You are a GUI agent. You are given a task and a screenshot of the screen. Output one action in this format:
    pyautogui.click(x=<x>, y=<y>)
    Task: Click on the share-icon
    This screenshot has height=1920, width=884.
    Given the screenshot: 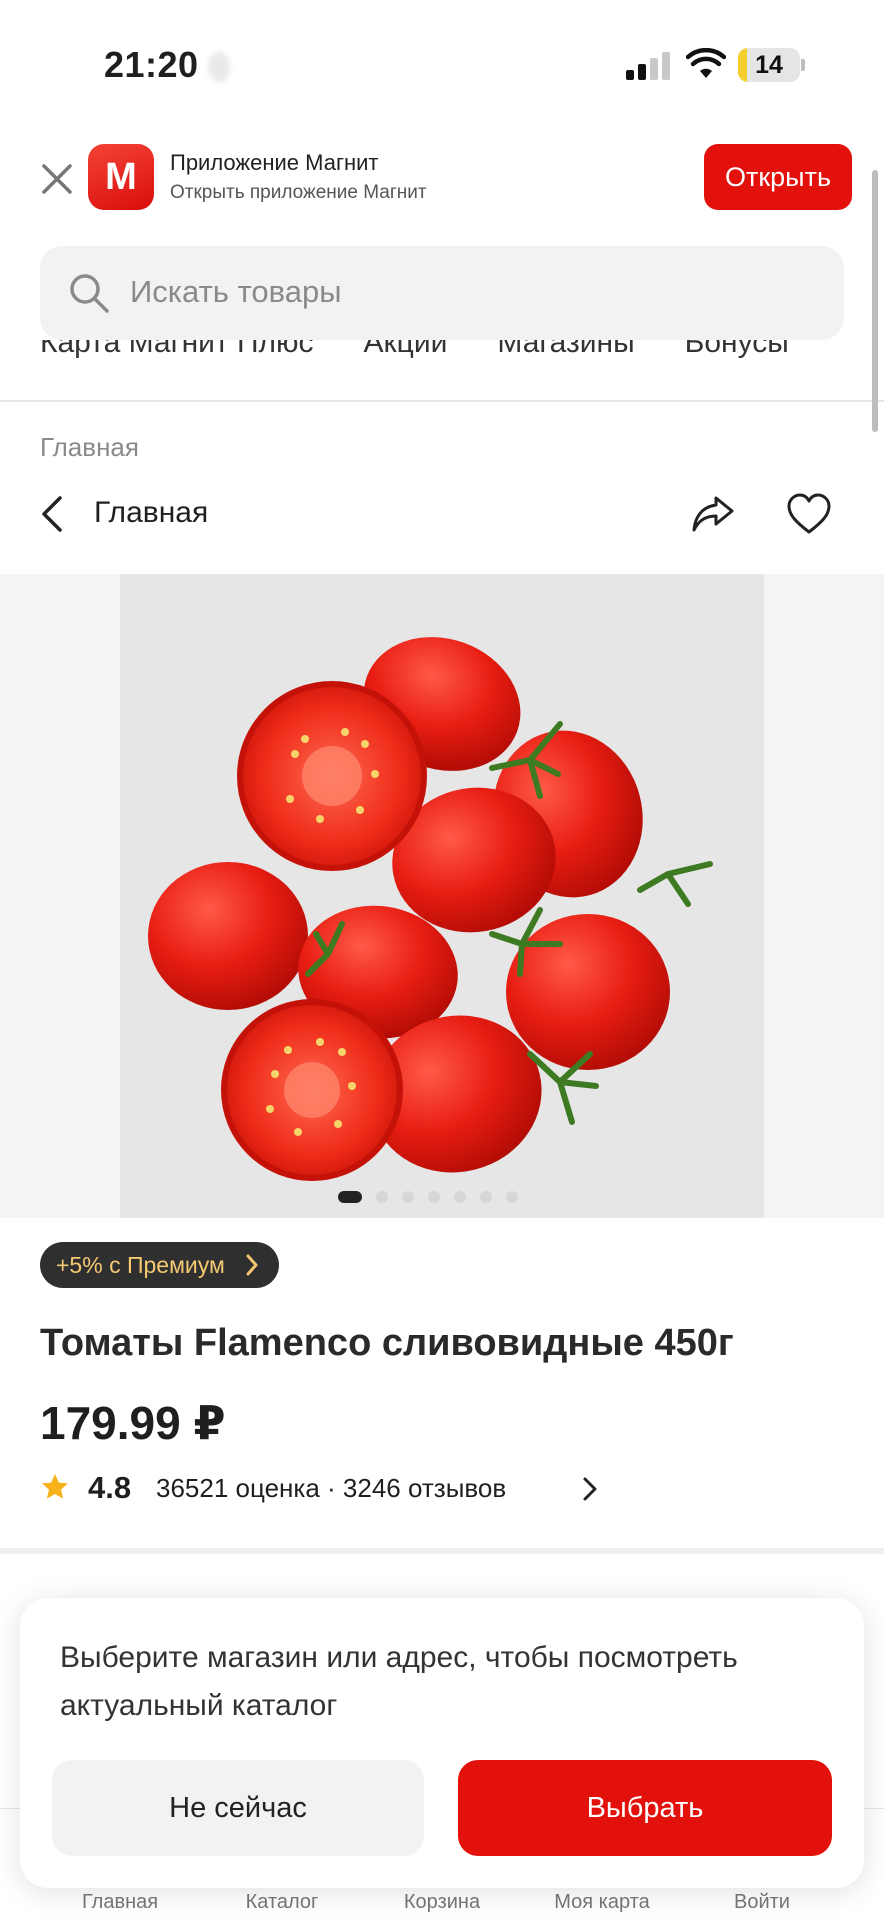 What is the action you would take?
    pyautogui.click(x=713, y=513)
    